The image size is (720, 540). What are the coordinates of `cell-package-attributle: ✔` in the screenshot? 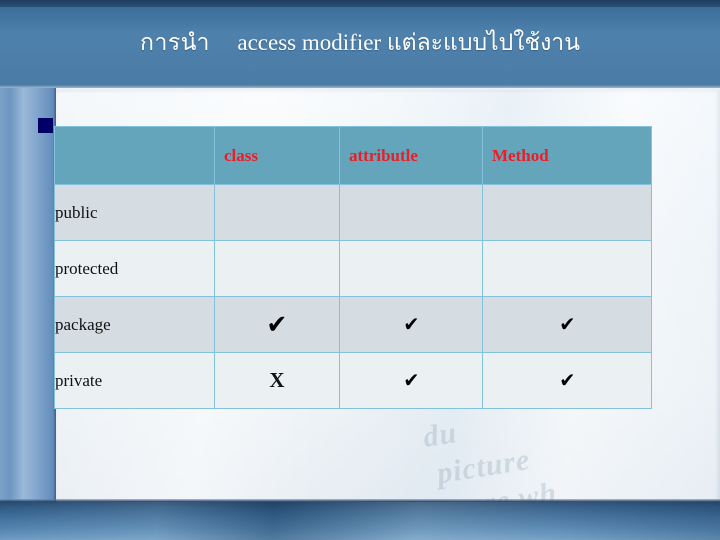 It's located at (411, 324).